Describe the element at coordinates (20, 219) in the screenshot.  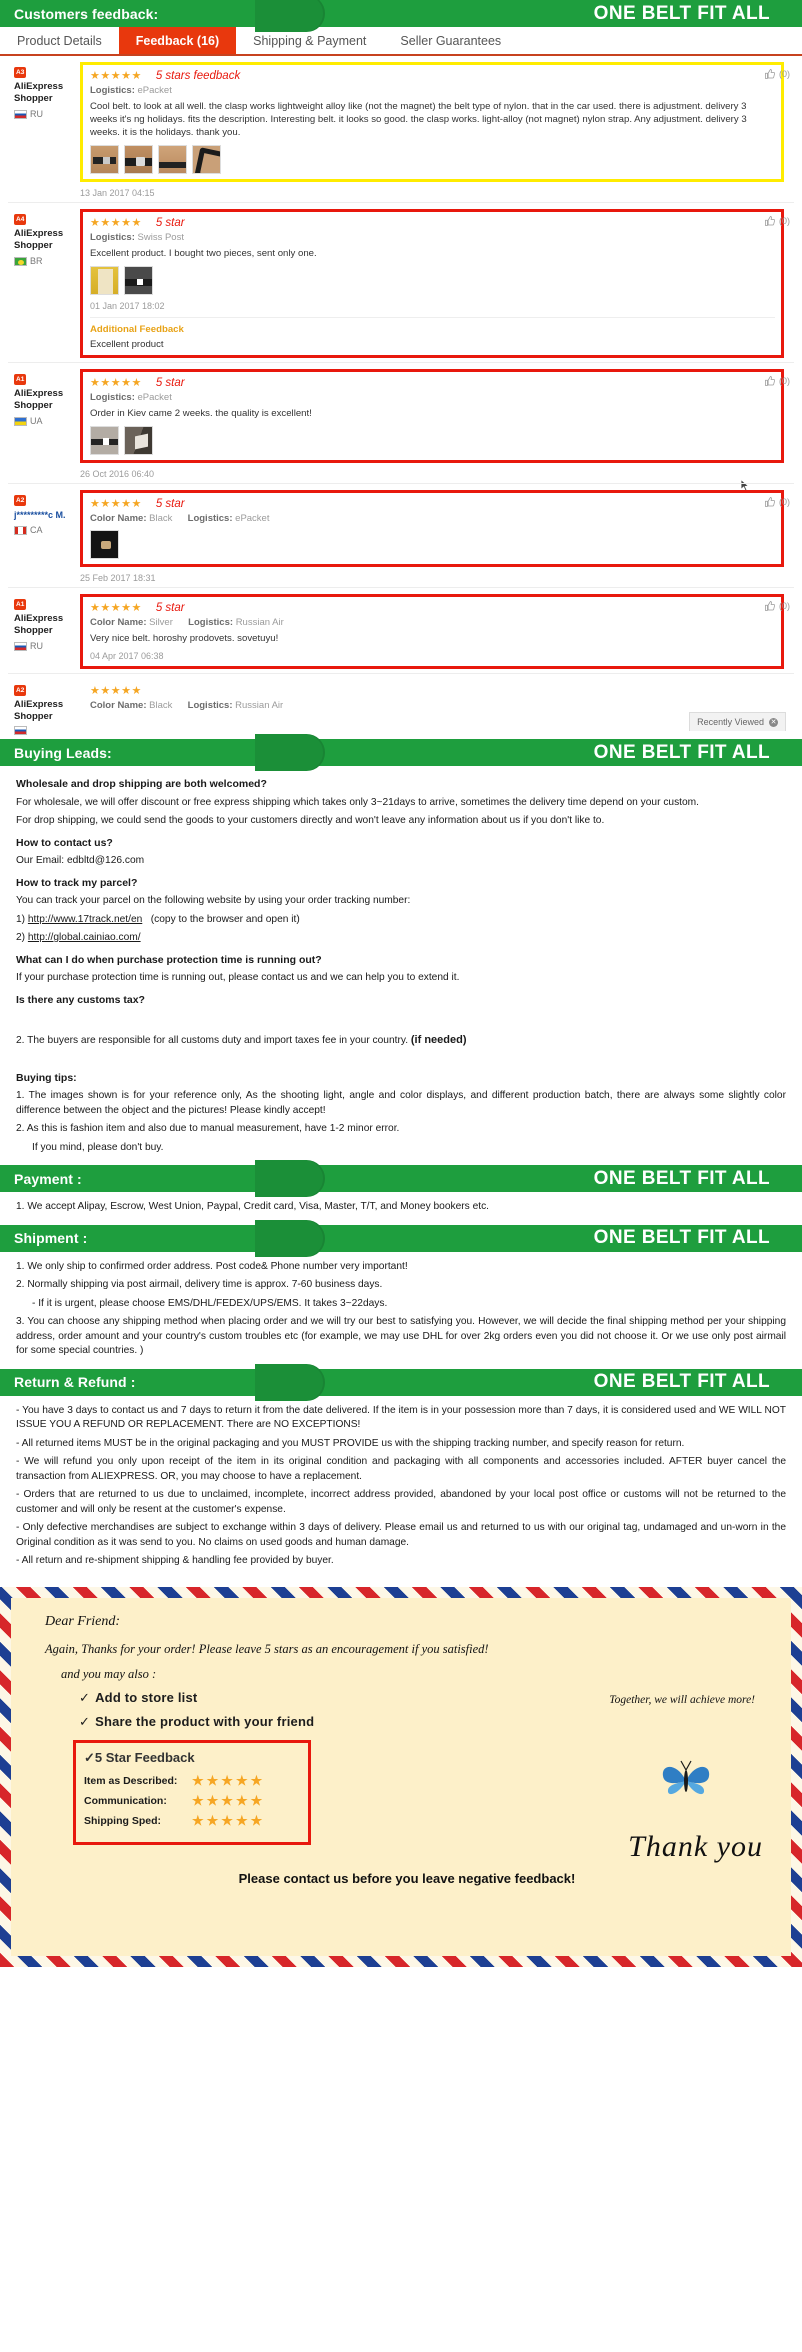
I see `level-badge: A4` at that location.